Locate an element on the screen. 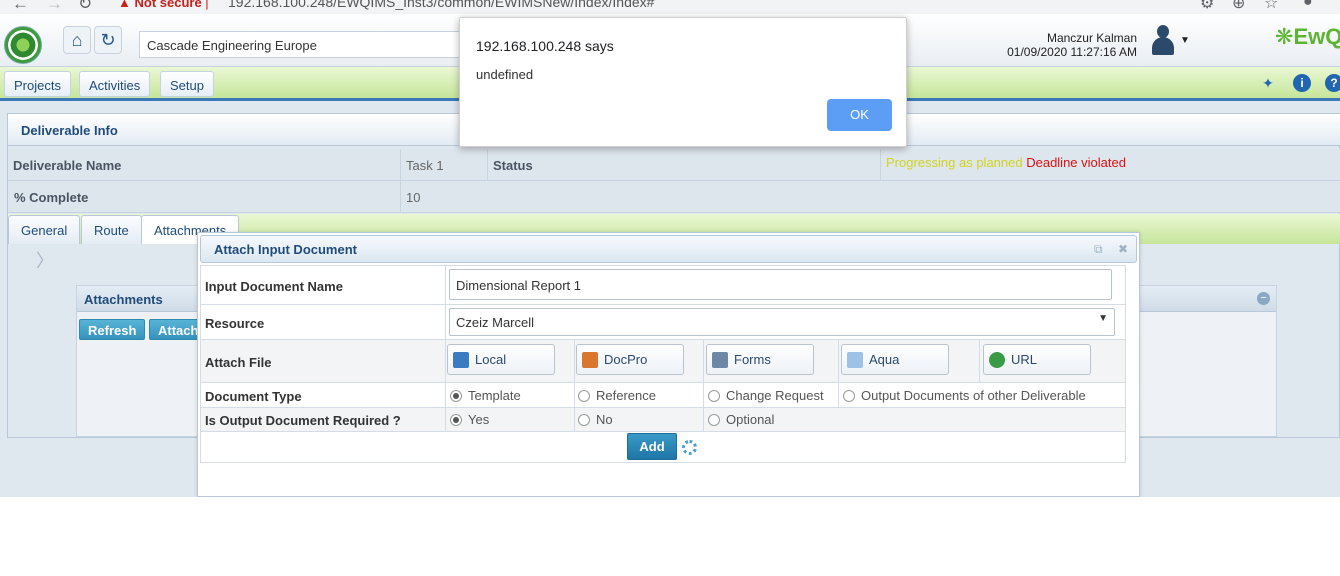  profile-icon: ● is located at coordinates (1308, 5).